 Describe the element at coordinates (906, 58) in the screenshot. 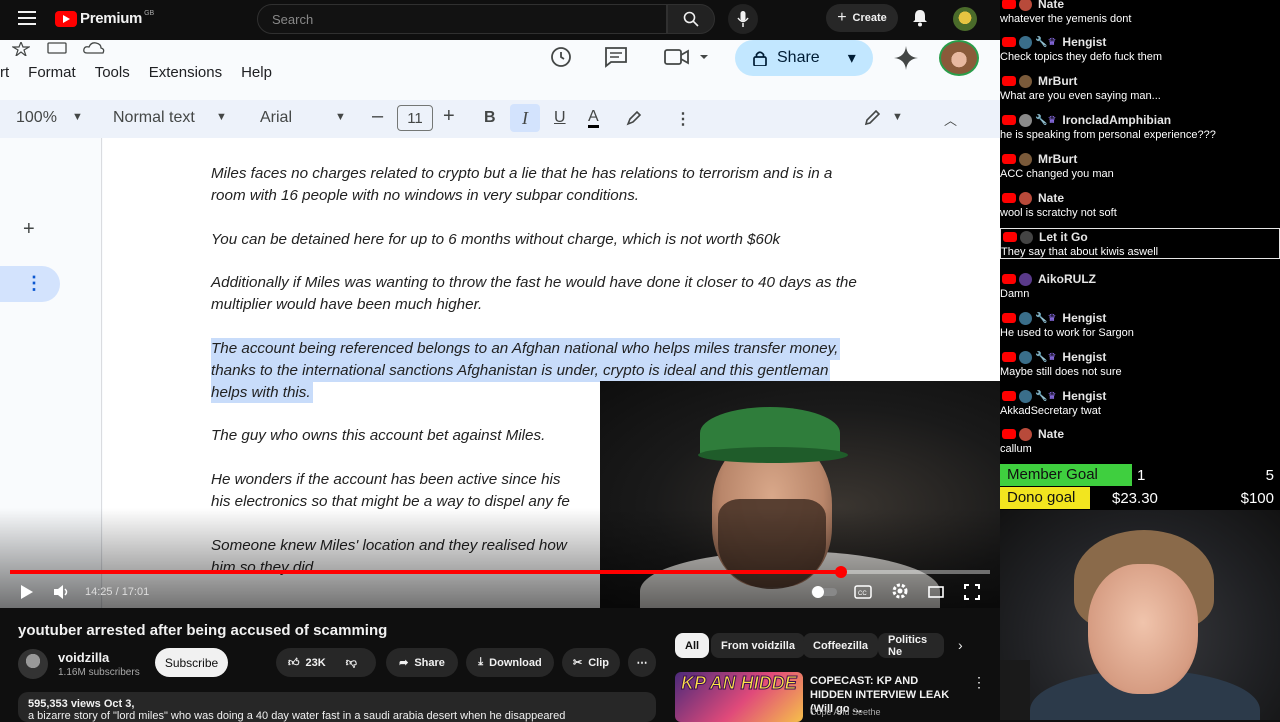

I see `gemini-icon` at that location.